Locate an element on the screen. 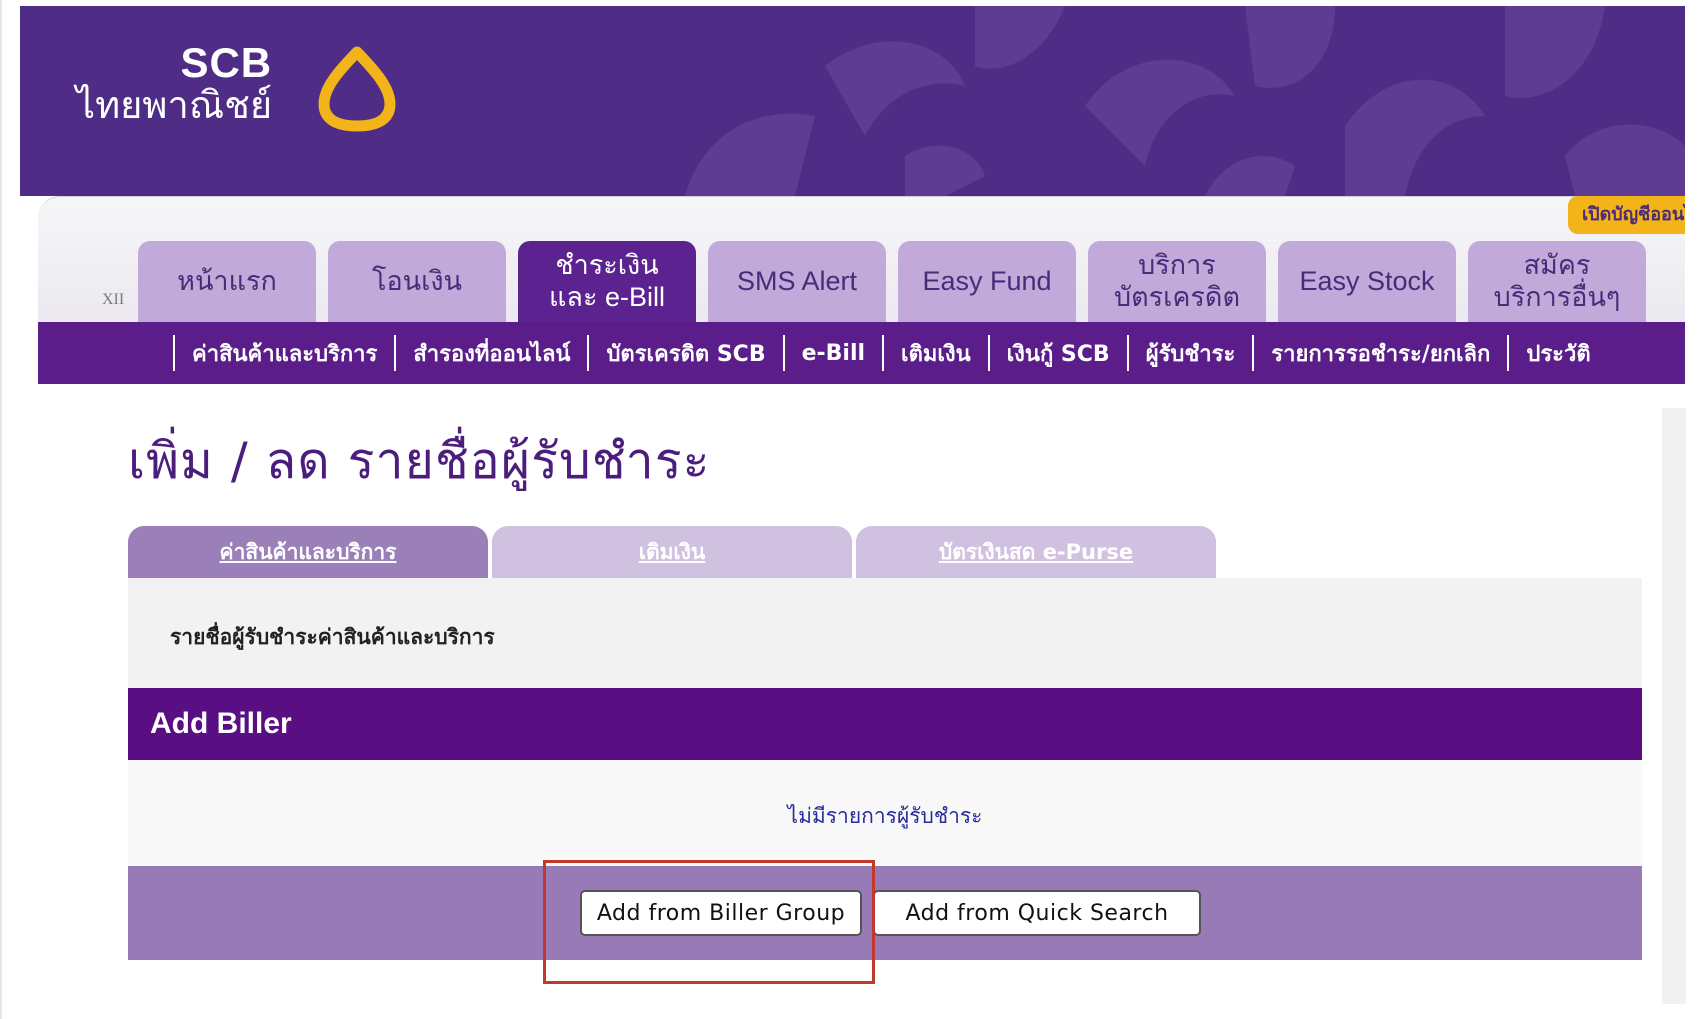 This screenshot has height=1019, width=1706. tab-e-purse: บัตรเงินสด e-Purse is located at coordinates (1036, 552).